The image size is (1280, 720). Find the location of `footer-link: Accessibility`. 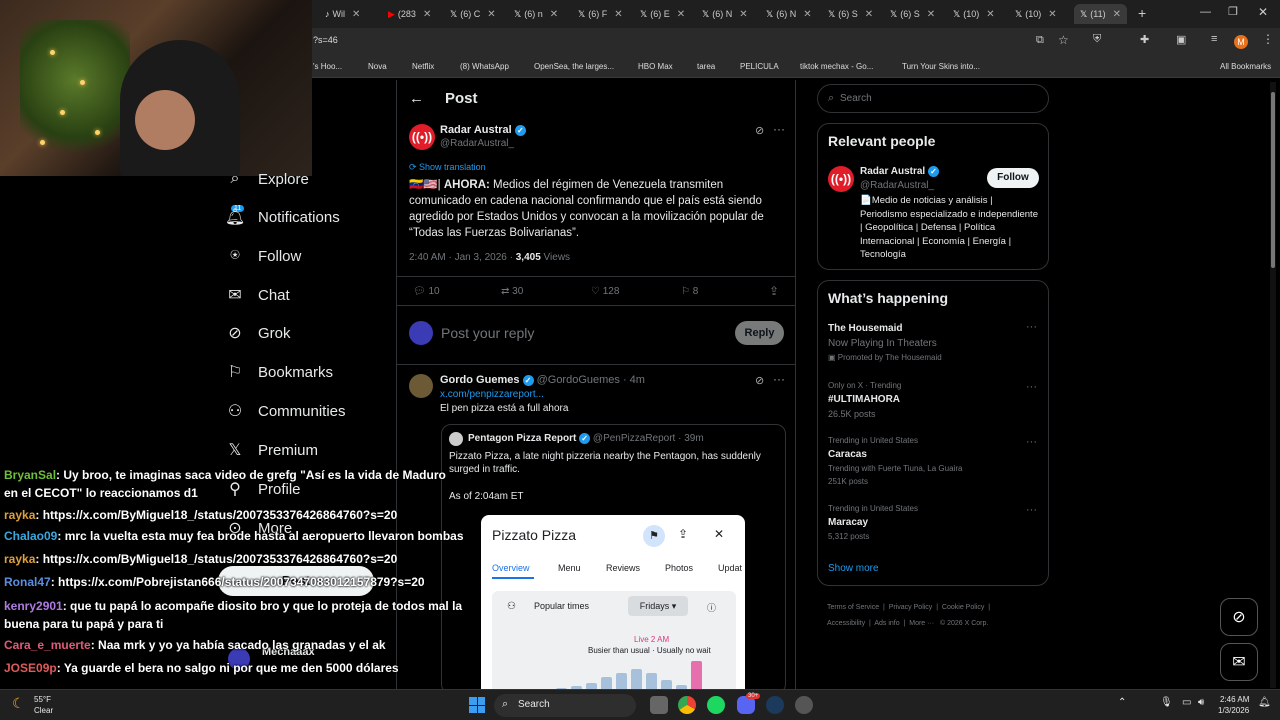

footer-link: Accessibility is located at coordinates (846, 623).